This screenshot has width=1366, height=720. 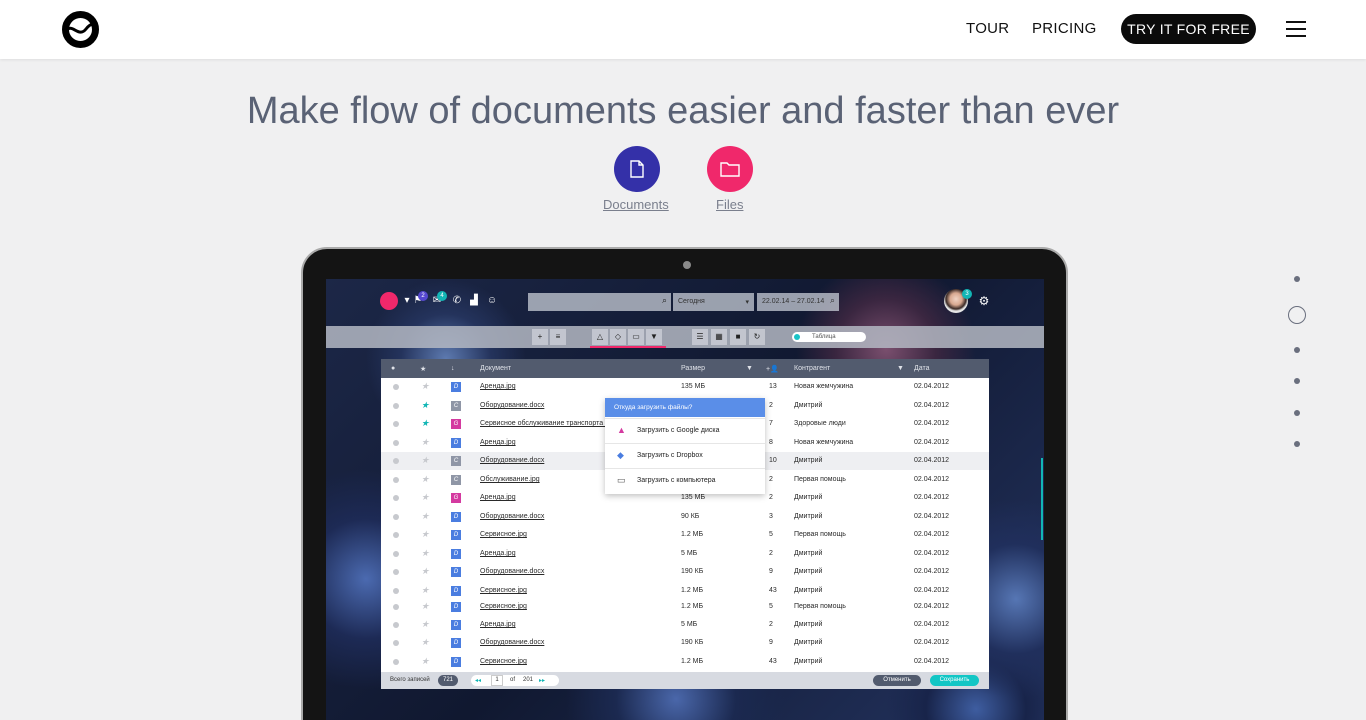 I want to click on cancel-button: Отменить, so click(x=897, y=680).